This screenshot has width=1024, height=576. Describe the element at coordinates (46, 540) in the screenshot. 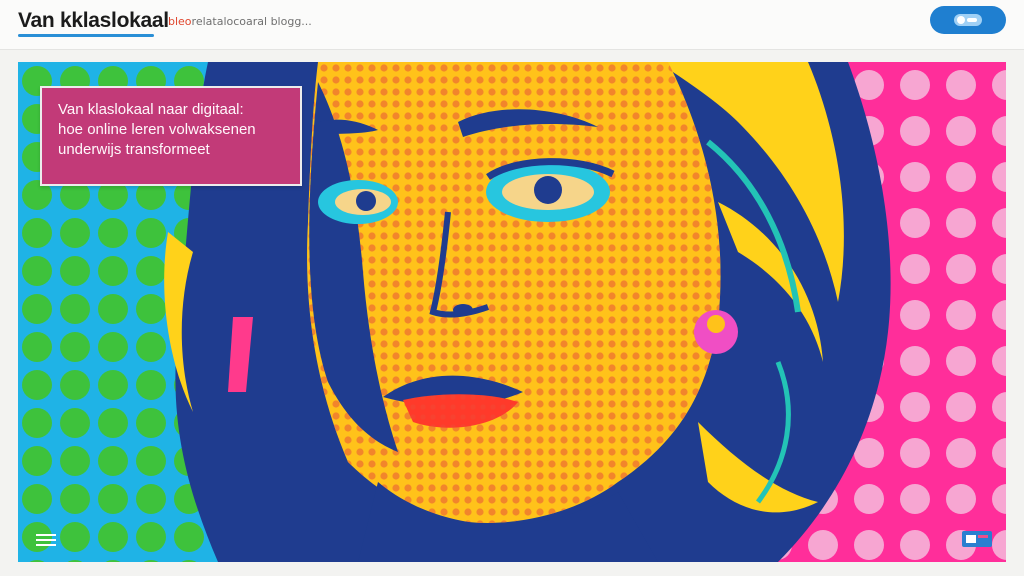

I see `menu-lines-icon` at that location.